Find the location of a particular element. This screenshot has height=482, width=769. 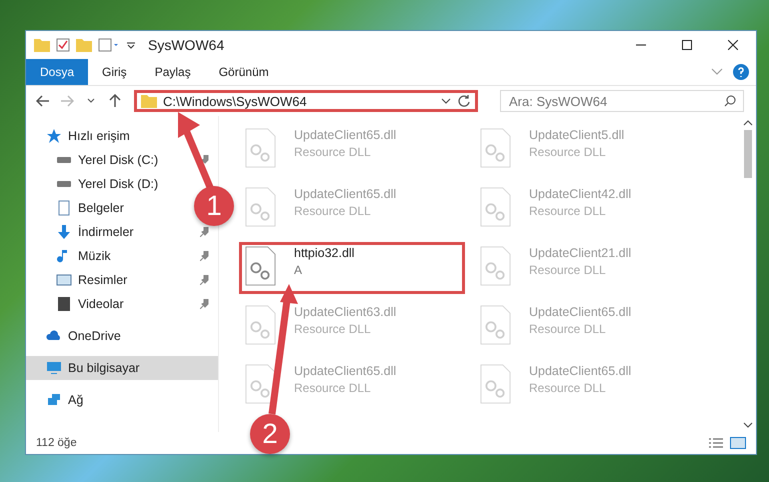

sidebar-item-label: Hızlı erişim is located at coordinates (99, 136).